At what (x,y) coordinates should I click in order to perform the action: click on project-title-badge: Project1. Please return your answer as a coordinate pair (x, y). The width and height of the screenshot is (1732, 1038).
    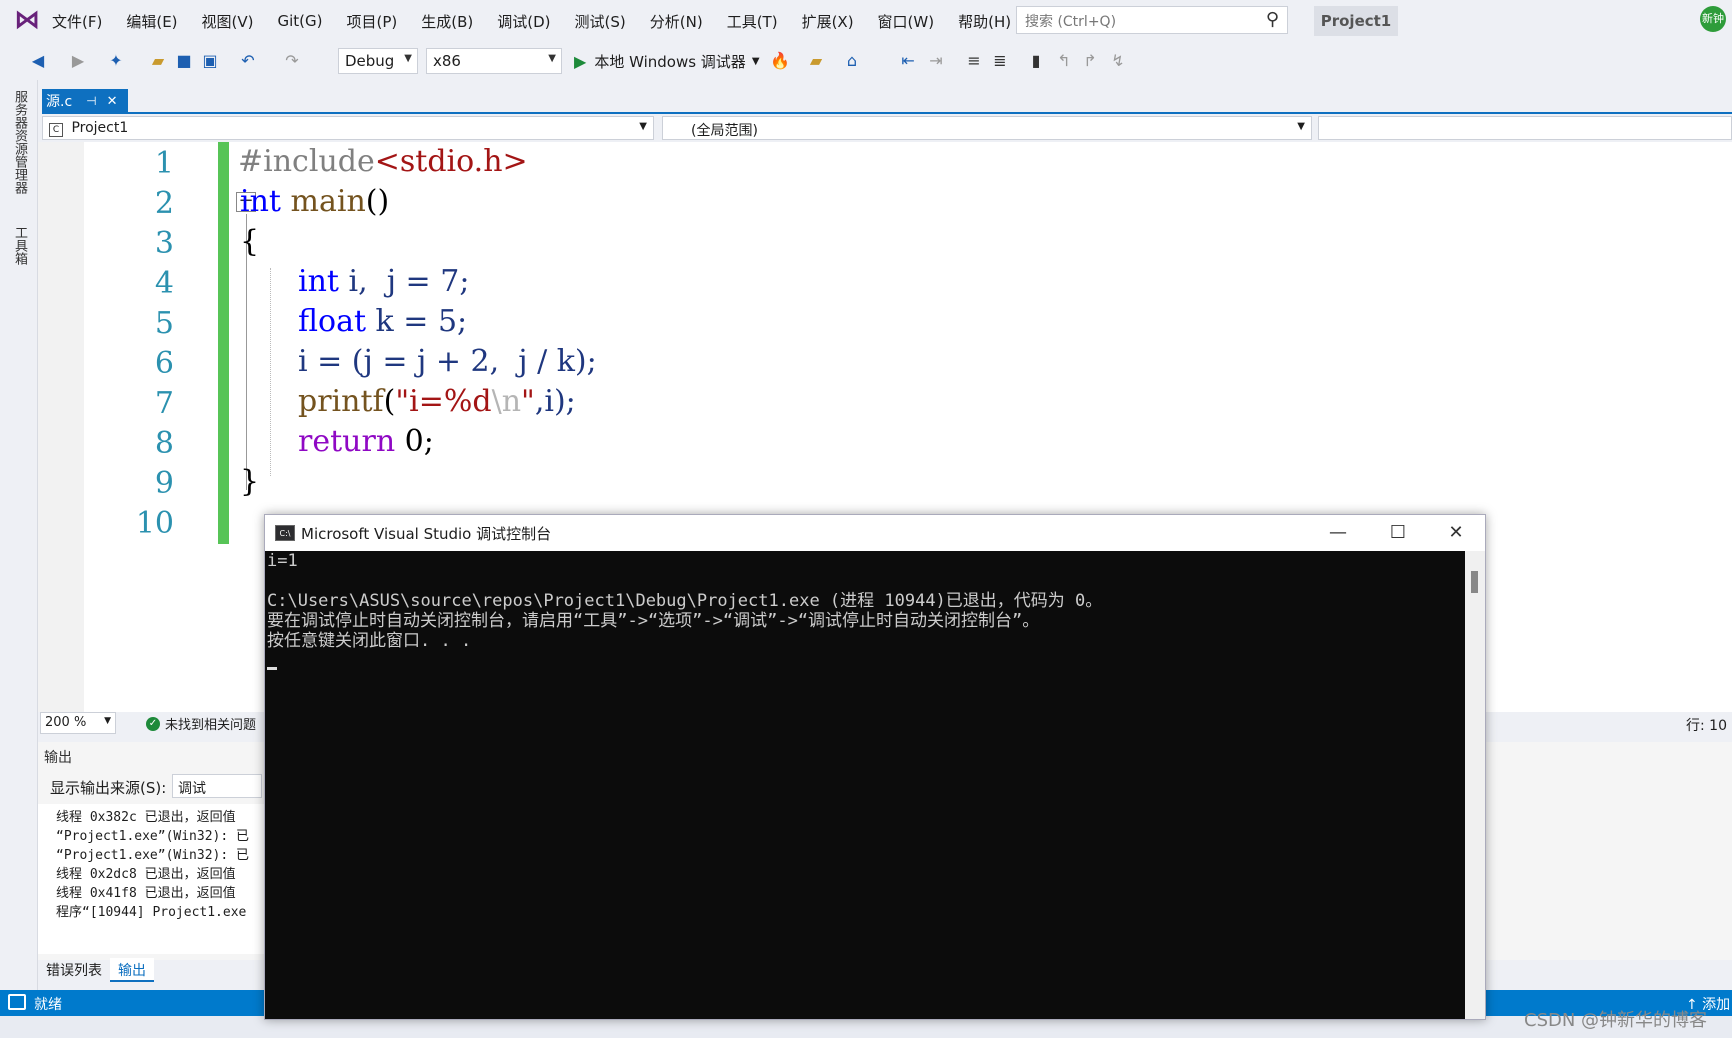
    Looking at the image, I should click on (1356, 21).